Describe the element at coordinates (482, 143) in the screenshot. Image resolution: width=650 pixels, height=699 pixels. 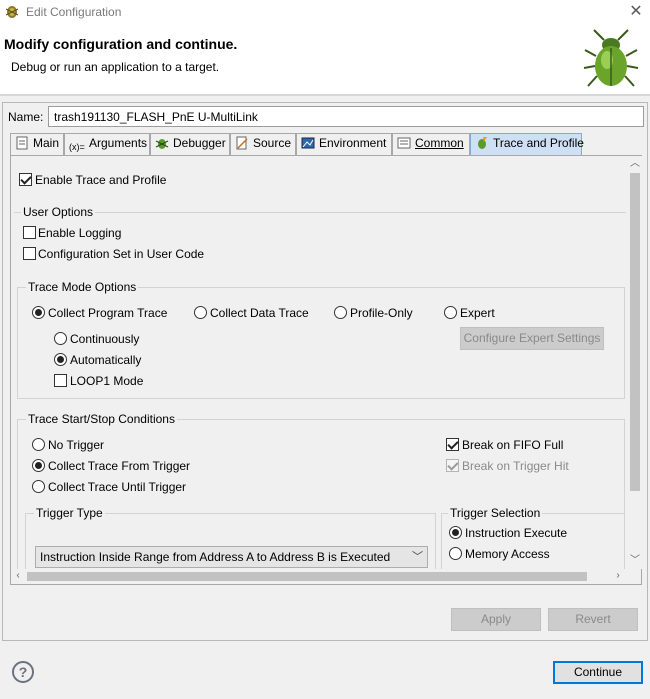
I see `trace-profile-icon` at that location.